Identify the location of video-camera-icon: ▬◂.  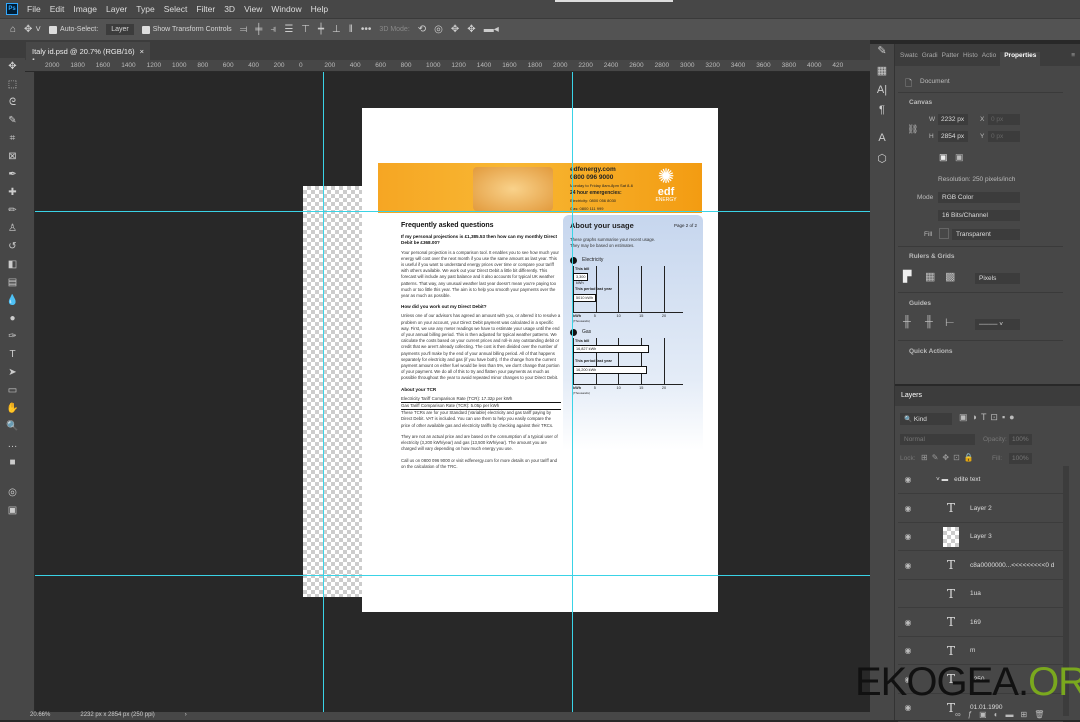
(491, 29).